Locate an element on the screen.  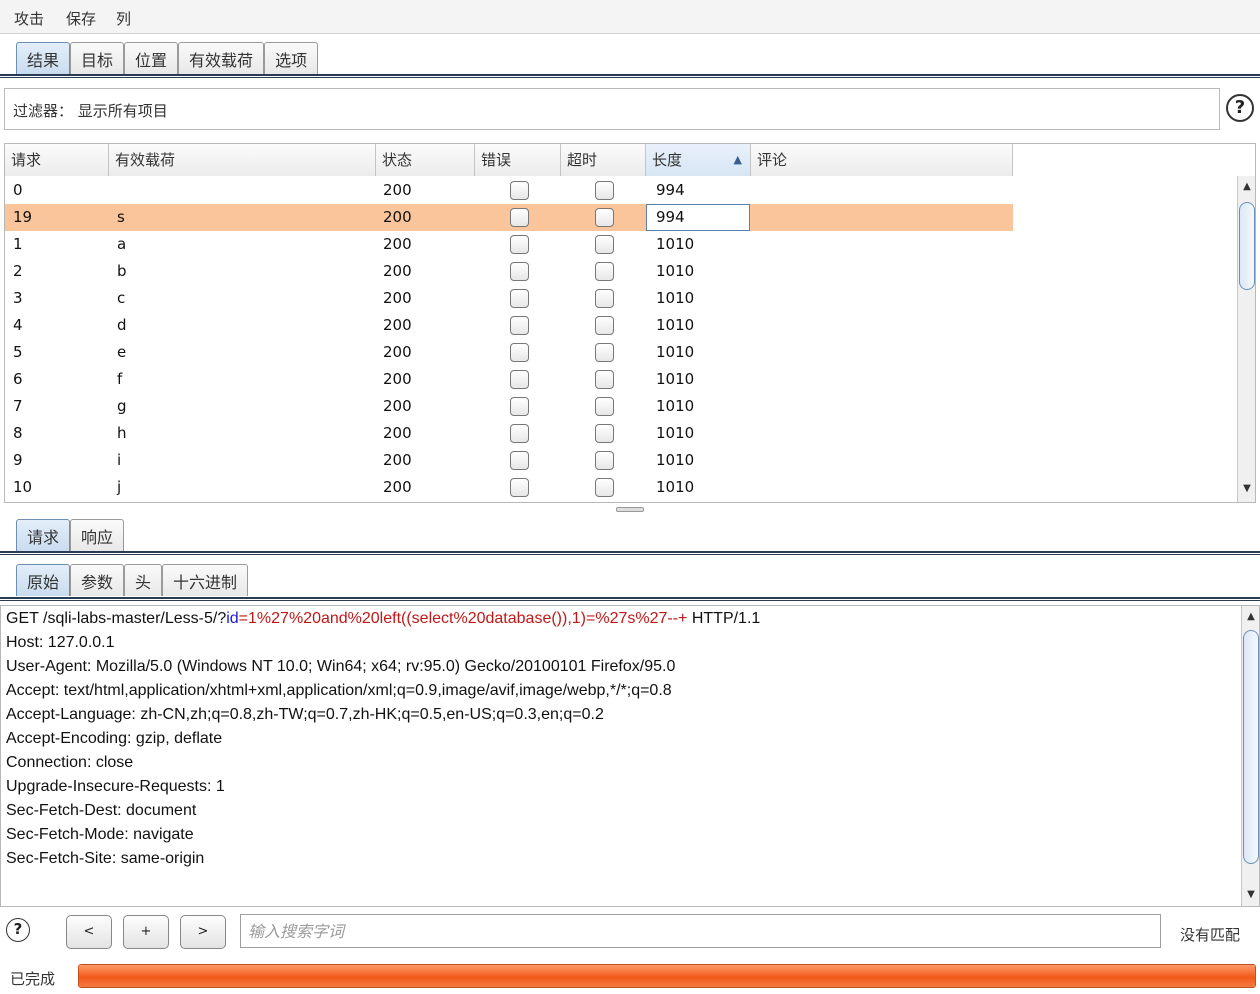
table-row: 4 d 200 1010 is located at coordinates (509, 325).